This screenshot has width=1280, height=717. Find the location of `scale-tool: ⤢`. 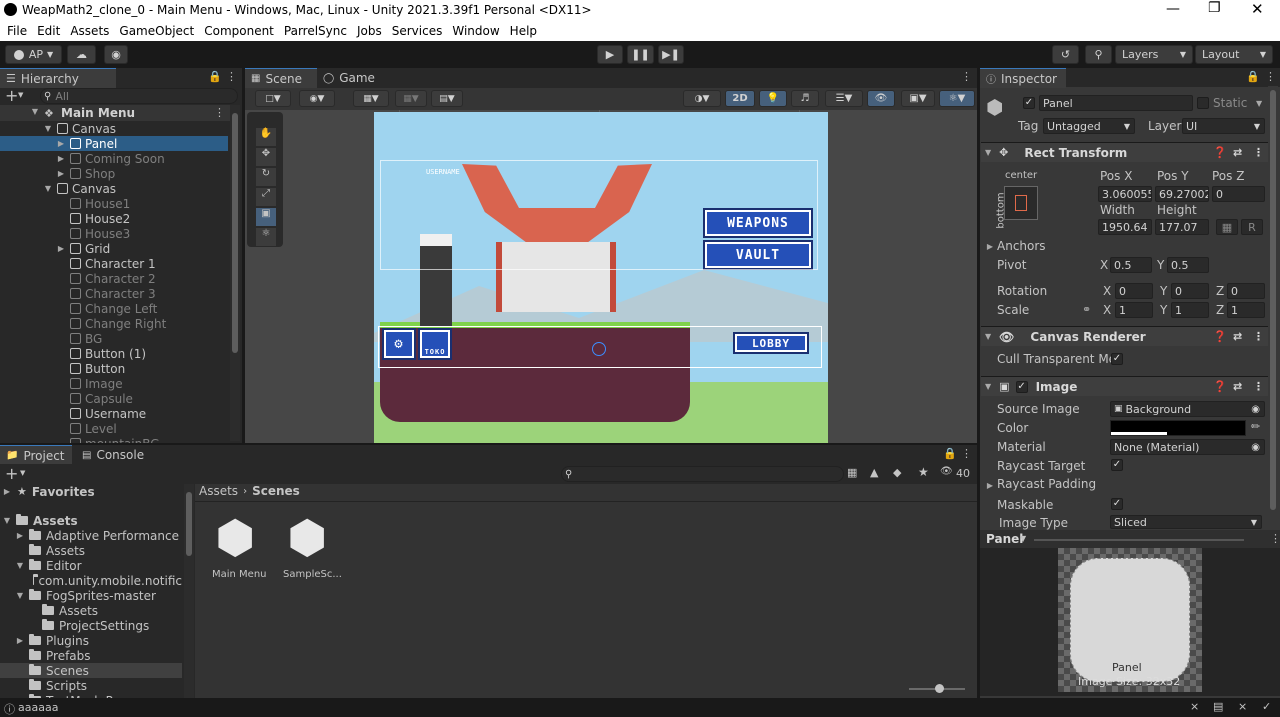

scale-tool: ⤢ is located at coordinates (266, 197).